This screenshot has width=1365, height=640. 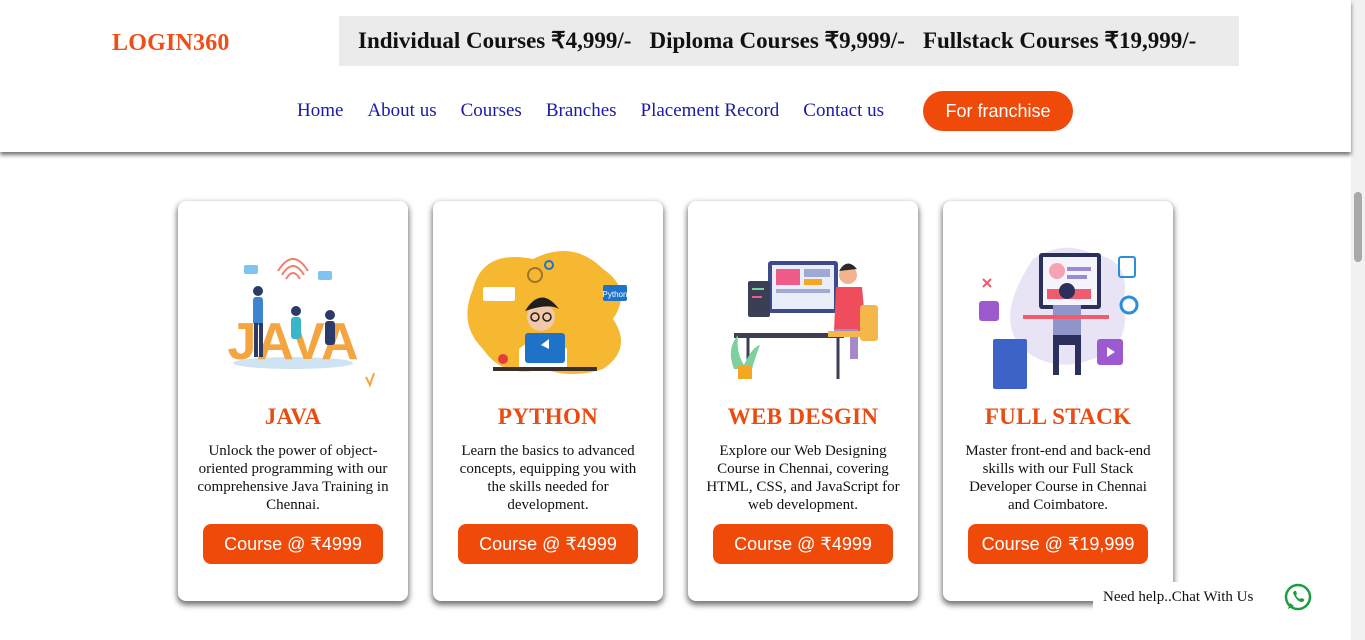 What do you see at coordinates (1358, 320) in the screenshot?
I see `page-scrollbar` at bounding box center [1358, 320].